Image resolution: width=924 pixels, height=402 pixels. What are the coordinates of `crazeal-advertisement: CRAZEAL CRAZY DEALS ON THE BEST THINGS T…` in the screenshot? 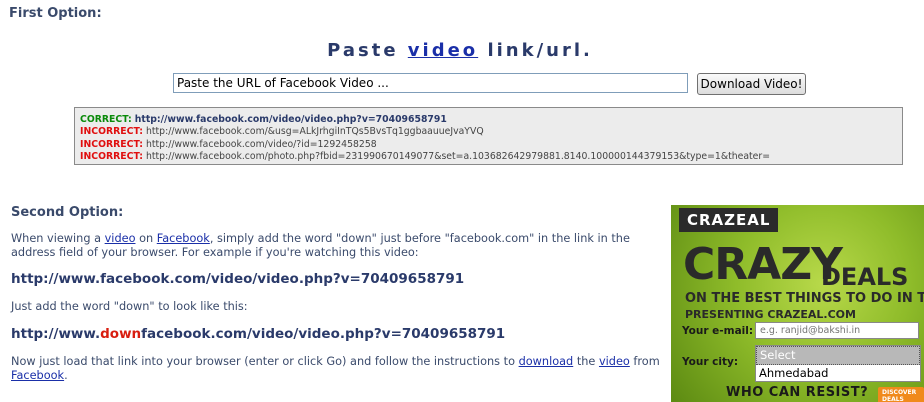 It's located at (797, 303).